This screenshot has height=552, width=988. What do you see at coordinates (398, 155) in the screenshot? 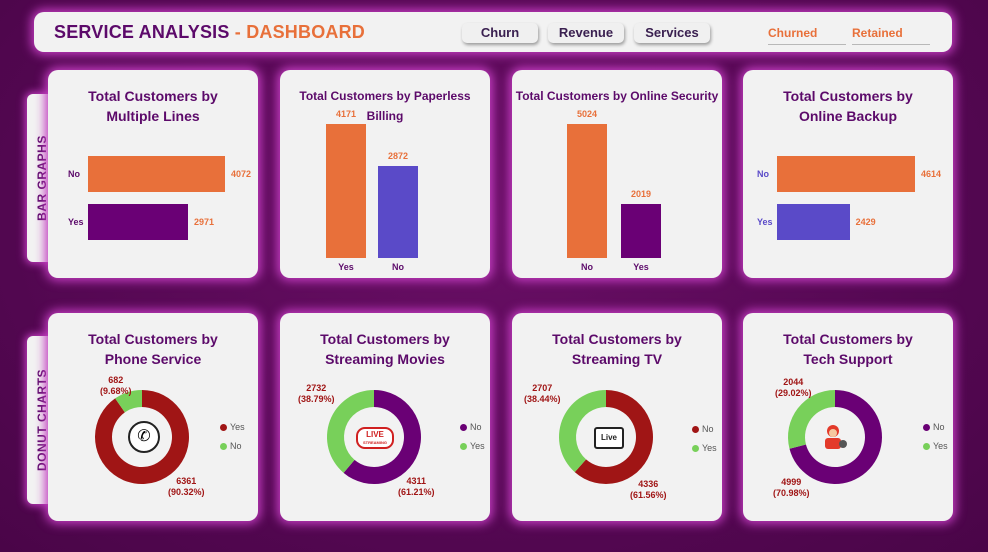
I see `data-label-no: 2872` at bounding box center [398, 155].